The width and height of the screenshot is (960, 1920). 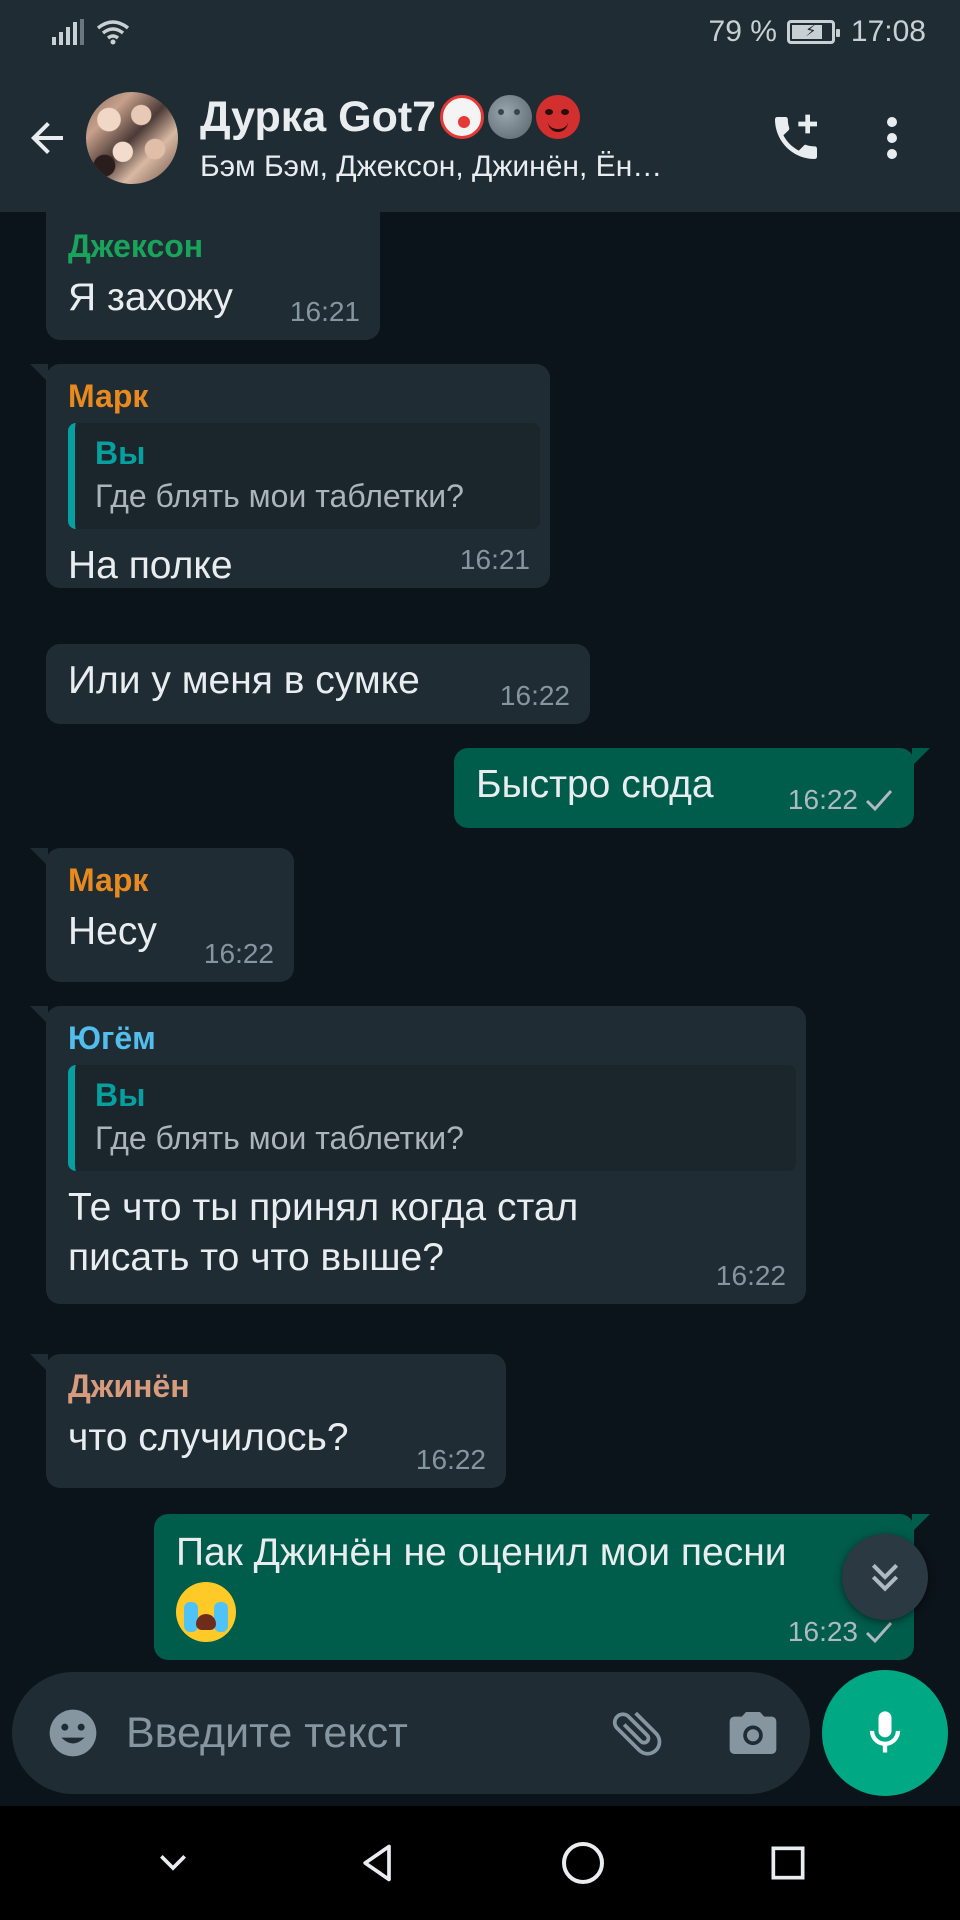 What do you see at coordinates (256, 1257) in the screenshot?
I see `message-line: писать то что выше?` at bounding box center [256, 1257].